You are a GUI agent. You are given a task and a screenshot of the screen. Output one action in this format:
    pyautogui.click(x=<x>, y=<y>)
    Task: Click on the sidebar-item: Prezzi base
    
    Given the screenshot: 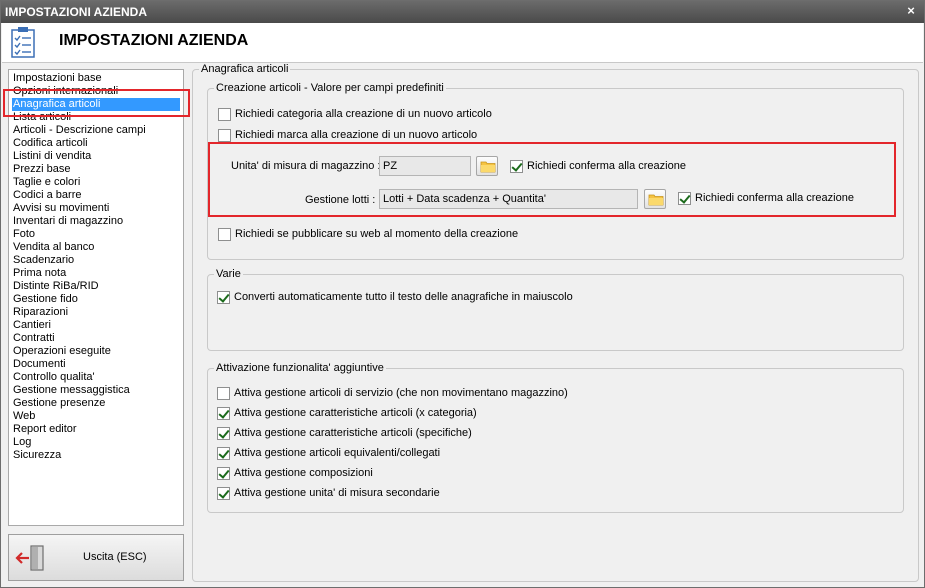 What is the action you would take?
    pyautogui.click(x=41, y=169)
    